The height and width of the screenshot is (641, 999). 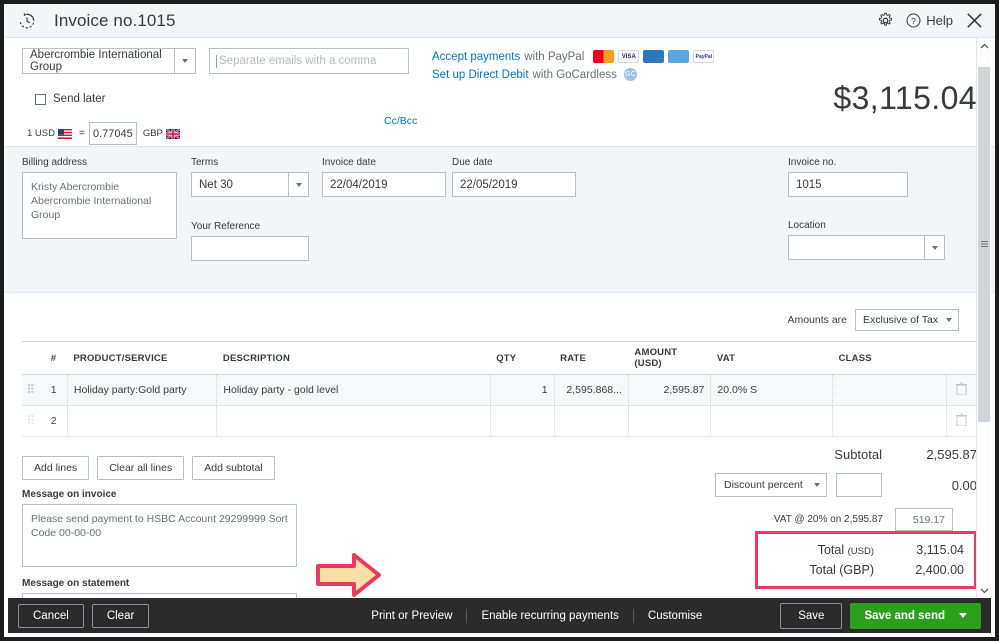 What do you see at coordinates (40, 99) in the screenshot?
I see `send-later-checkbox` at bounding box center [40, 99].